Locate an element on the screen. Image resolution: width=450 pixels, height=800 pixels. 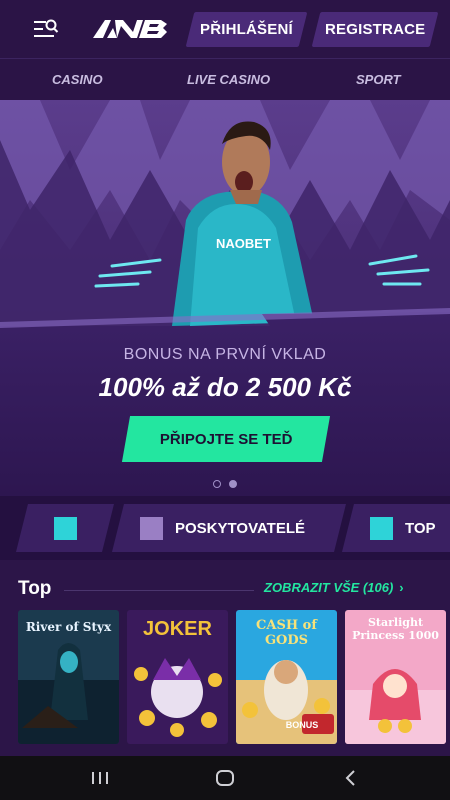
category-strip: POSKYTOVATELÉ TOP is located at coordinates (225, 528).